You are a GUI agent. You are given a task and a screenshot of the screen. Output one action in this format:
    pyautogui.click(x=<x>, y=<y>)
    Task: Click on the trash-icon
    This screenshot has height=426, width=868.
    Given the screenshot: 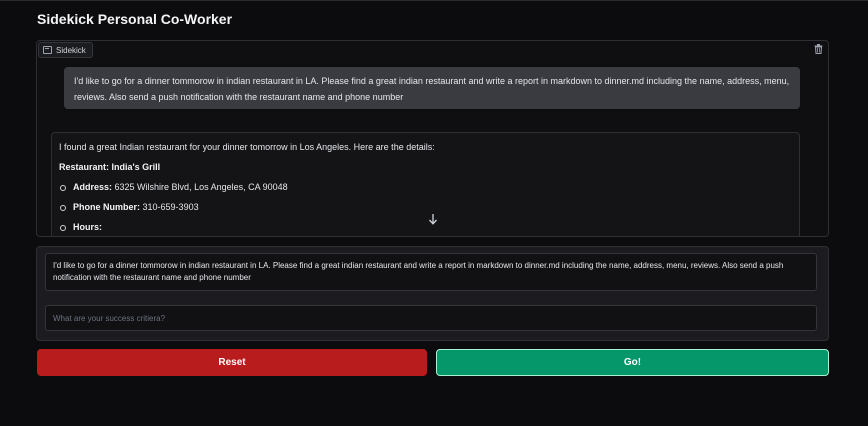 What is the action you would take?
    pyautogui.click(x=818, y=49)
    